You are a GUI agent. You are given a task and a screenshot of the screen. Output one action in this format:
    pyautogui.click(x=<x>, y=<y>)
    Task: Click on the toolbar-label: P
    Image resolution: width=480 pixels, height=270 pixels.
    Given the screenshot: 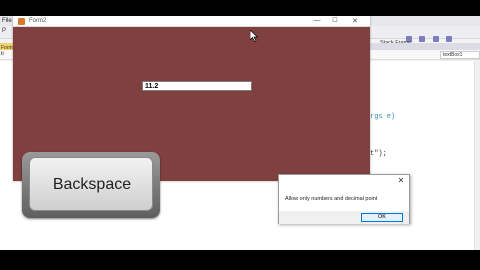 What is the action you would take?
    pyautogui.click(x=4, y=31)
    